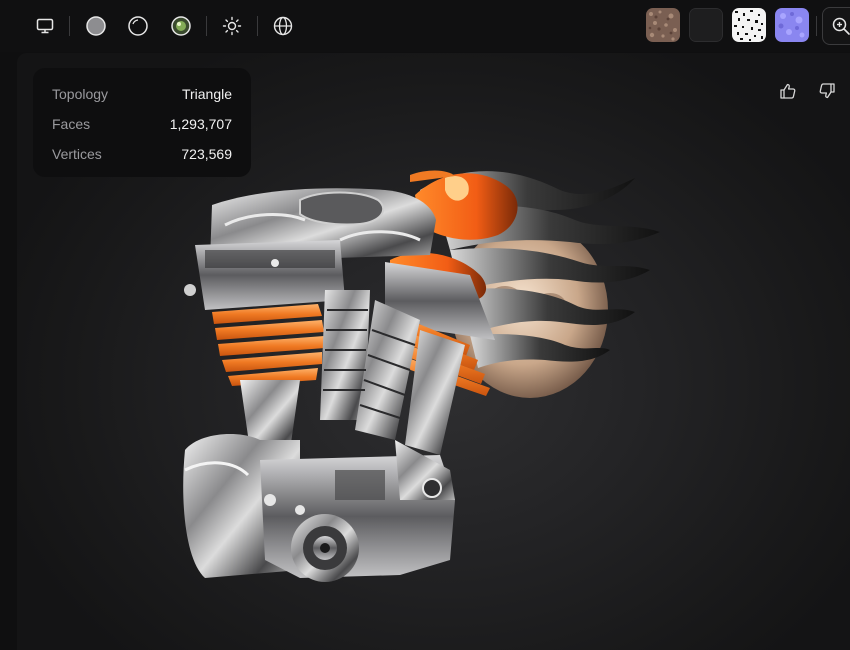  I want to click on environment-button, so click(283, 26).